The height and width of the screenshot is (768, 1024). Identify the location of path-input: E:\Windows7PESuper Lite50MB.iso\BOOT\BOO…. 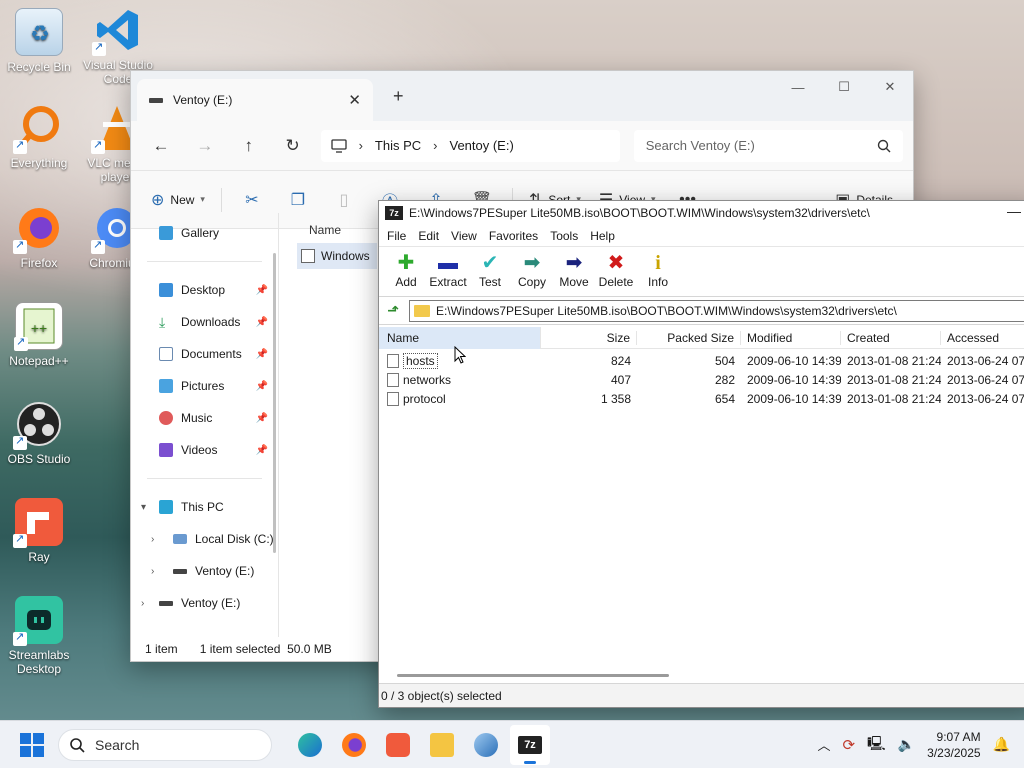
(716, 310).